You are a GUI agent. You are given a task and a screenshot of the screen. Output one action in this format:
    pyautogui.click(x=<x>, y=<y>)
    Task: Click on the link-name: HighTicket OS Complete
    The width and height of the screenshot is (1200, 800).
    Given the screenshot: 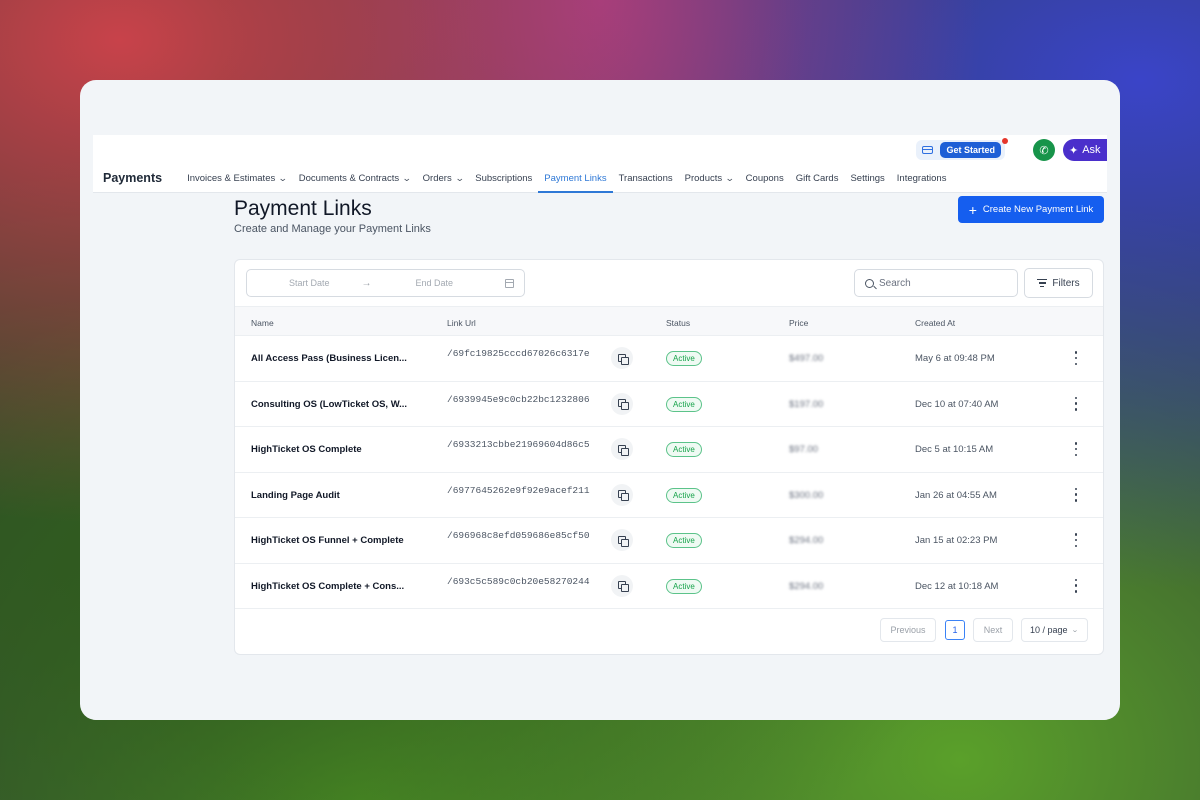 What is the action you would take?
    pyautogui.click(x=333, y=449)
    